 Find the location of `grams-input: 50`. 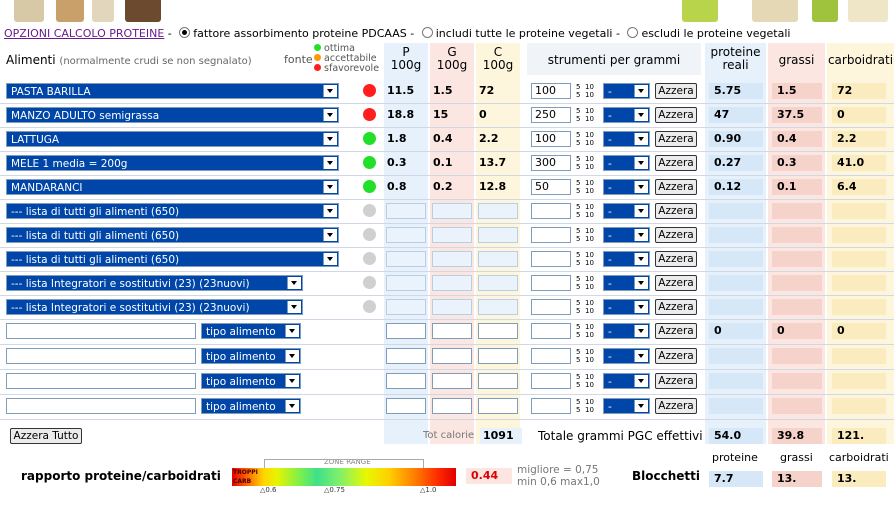

grams-input: 50 is located at coordinates (551, 187).